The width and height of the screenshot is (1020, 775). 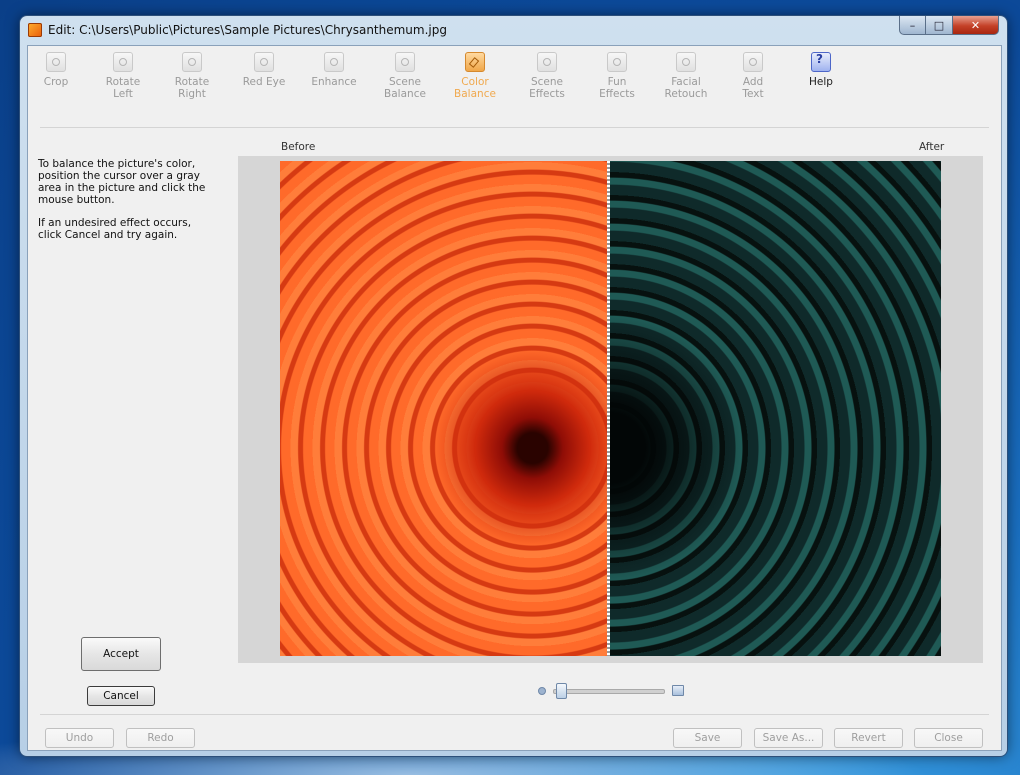 What do you see at coordinates (821, 82) in the screenshot?
I see `tool-label: Help` at bounding box center [821, 82].